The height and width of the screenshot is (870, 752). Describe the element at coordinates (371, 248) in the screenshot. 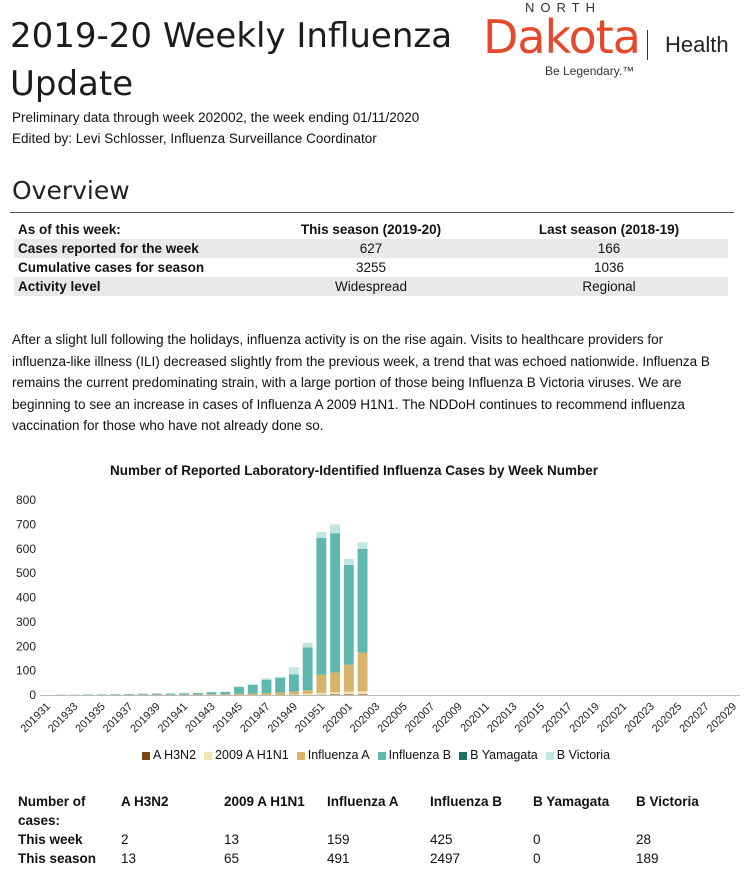

I see `table-row: Cases reported for the week 627 166` at that location.